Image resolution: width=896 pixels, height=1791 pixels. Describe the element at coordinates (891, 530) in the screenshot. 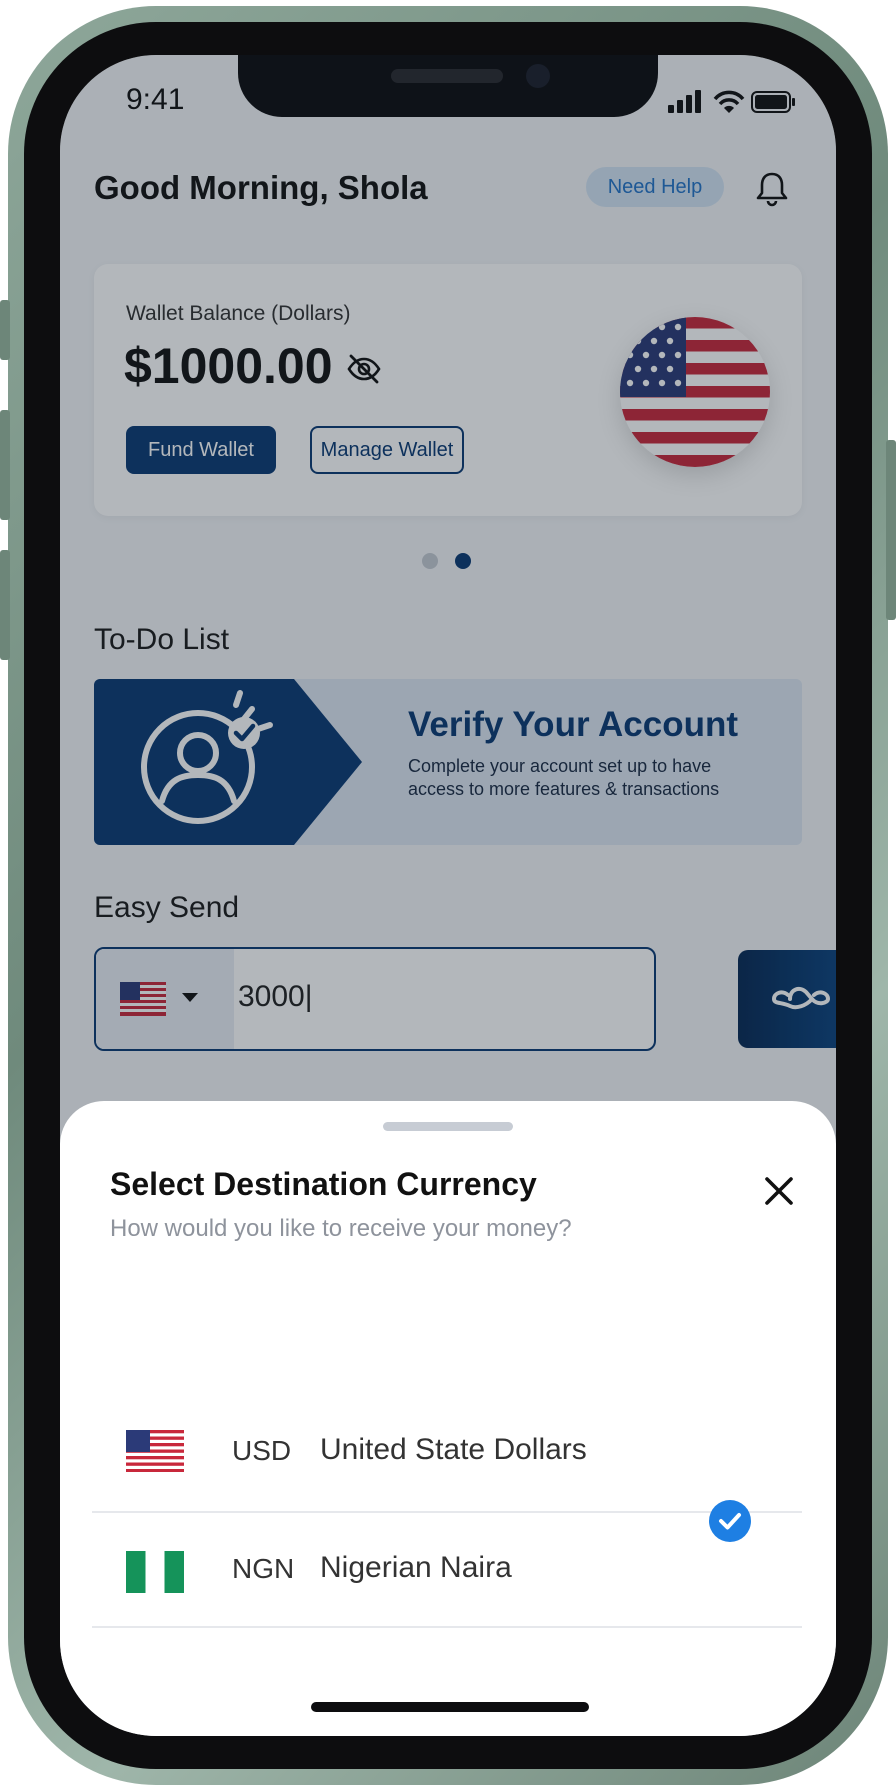

I see `power-button` at that location.